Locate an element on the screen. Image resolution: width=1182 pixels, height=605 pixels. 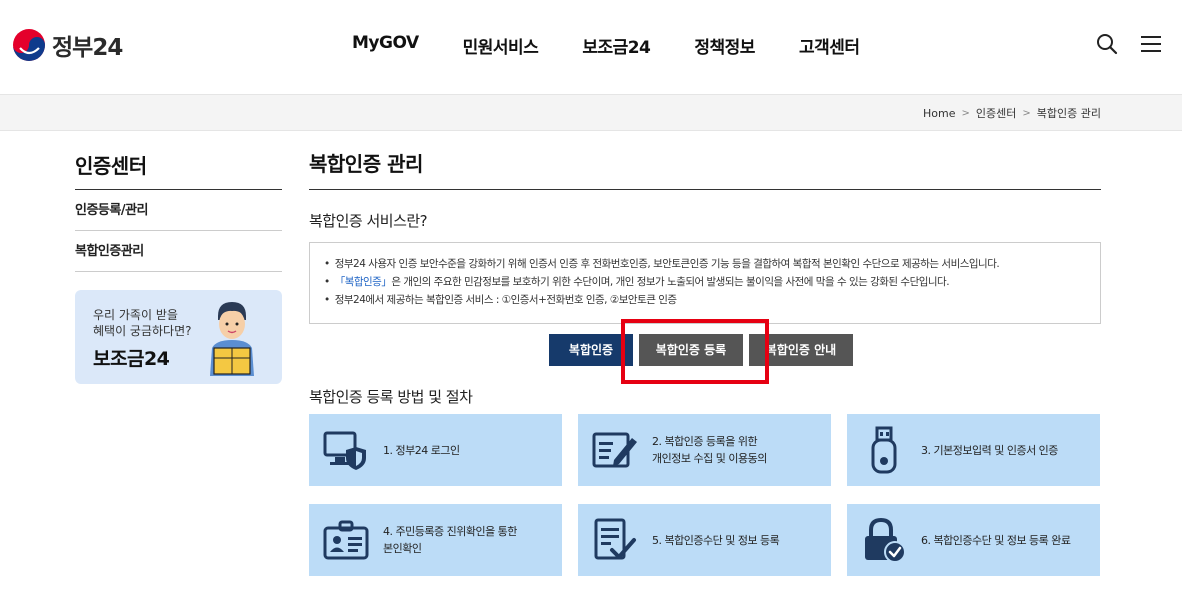
lock-check-icon is located at coordinates (884, 540).